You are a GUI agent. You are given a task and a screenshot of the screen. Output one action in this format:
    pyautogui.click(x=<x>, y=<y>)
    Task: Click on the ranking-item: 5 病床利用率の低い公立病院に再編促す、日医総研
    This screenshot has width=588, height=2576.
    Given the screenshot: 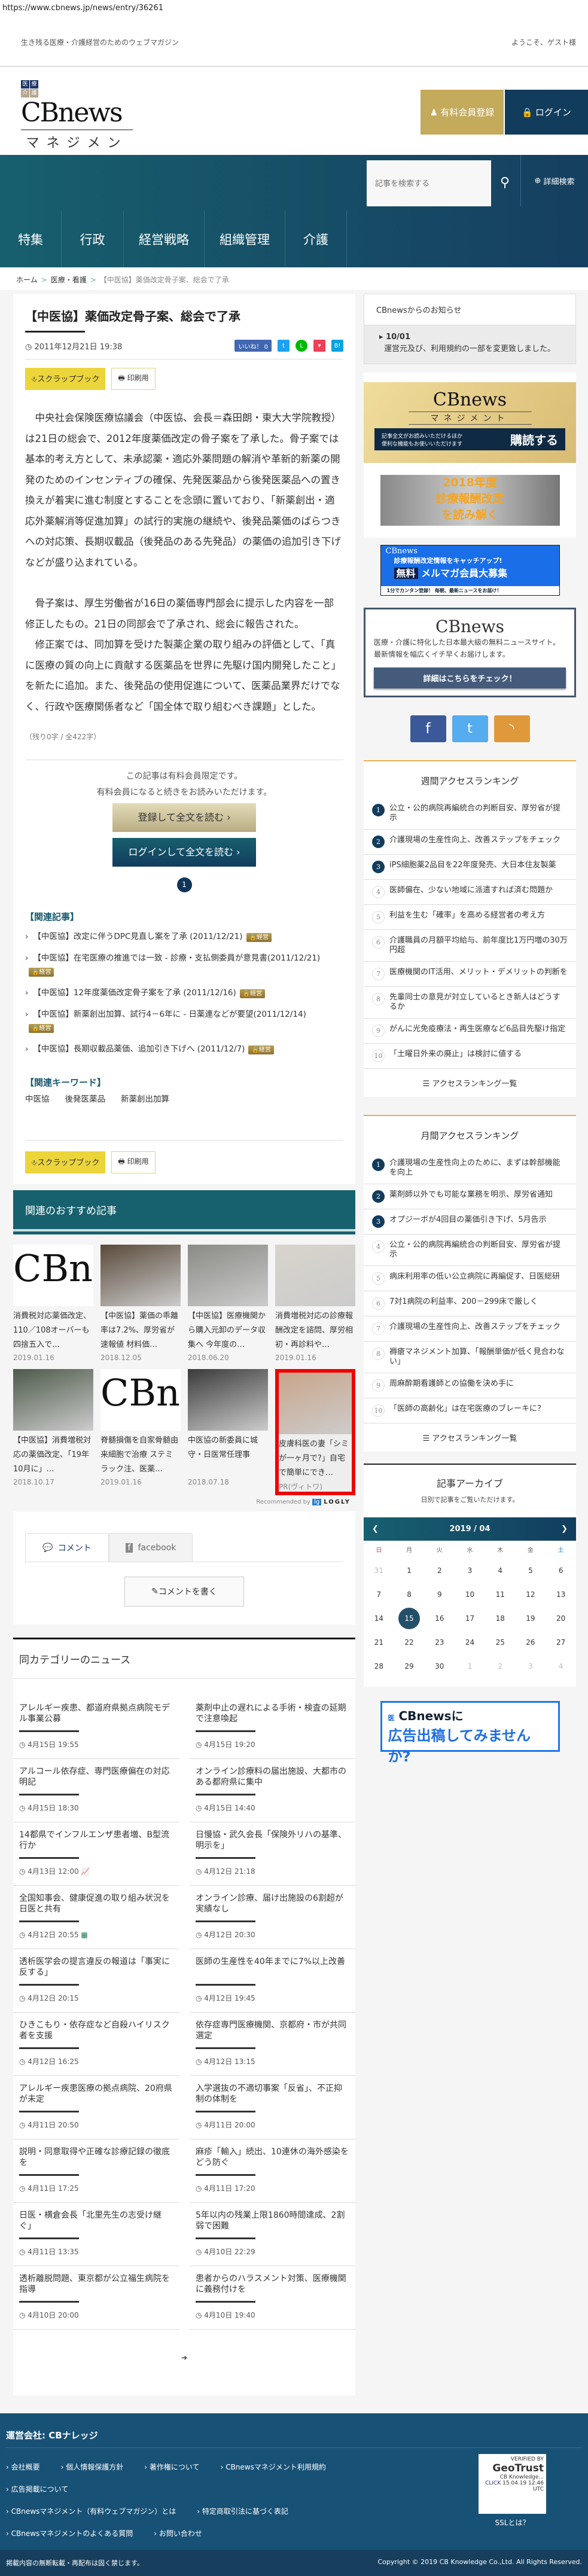 What is the action you would take?
    pyautogui.click(x=470, y=1279)
    